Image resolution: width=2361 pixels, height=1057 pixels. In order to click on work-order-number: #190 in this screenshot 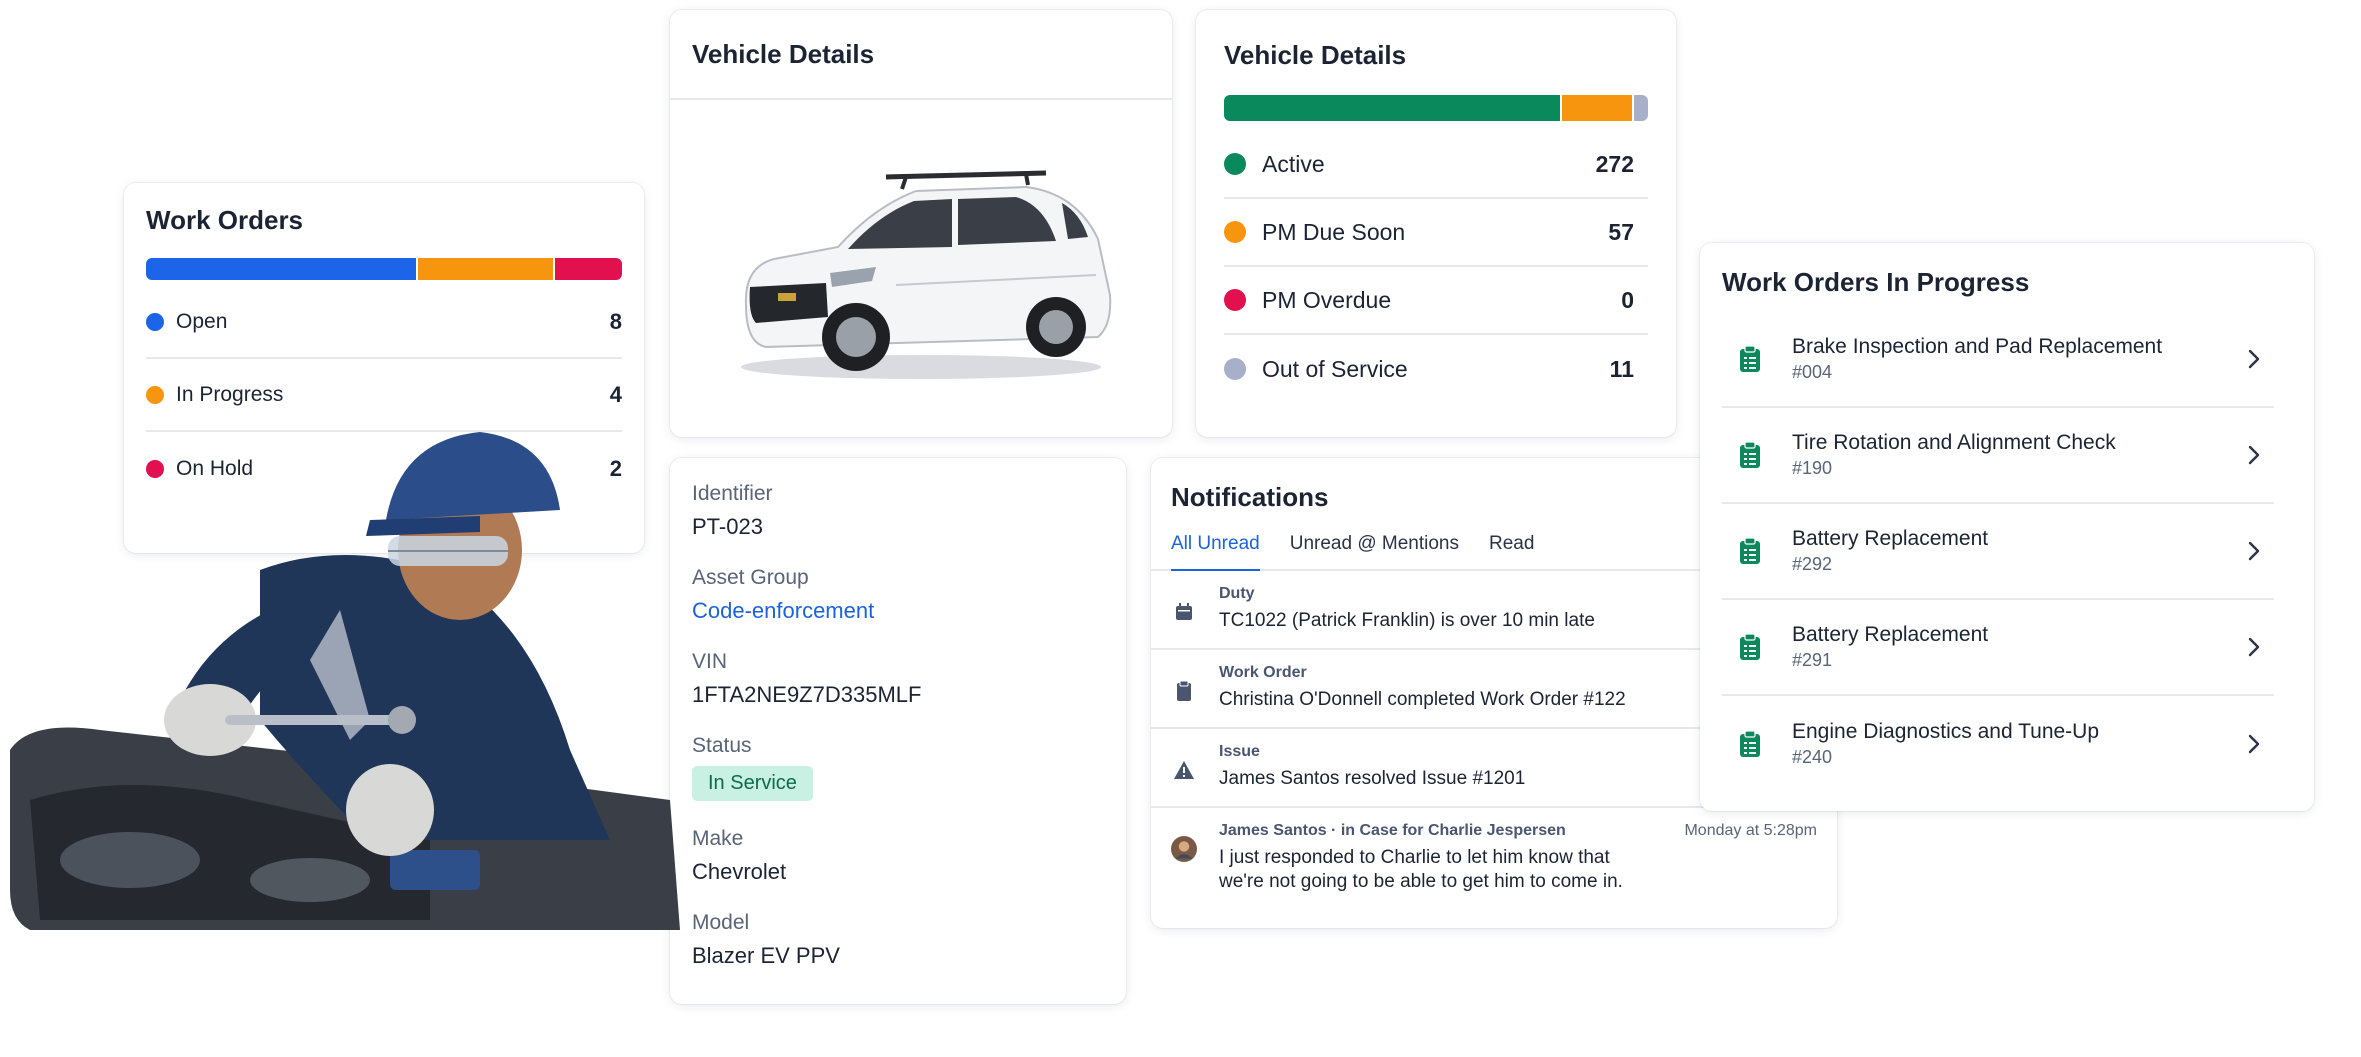, I will do `click(1812, 468)`.